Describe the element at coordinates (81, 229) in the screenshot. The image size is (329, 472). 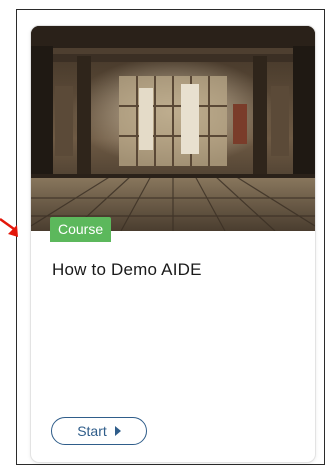
I see `course-badge: Course` at that location.